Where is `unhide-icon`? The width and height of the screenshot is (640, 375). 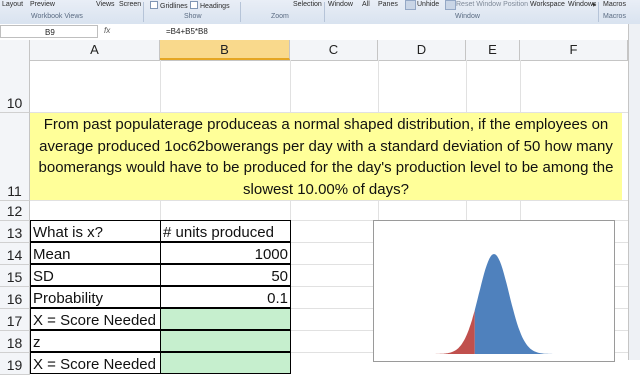 unhide-icon is located at coordinates (410, 5).